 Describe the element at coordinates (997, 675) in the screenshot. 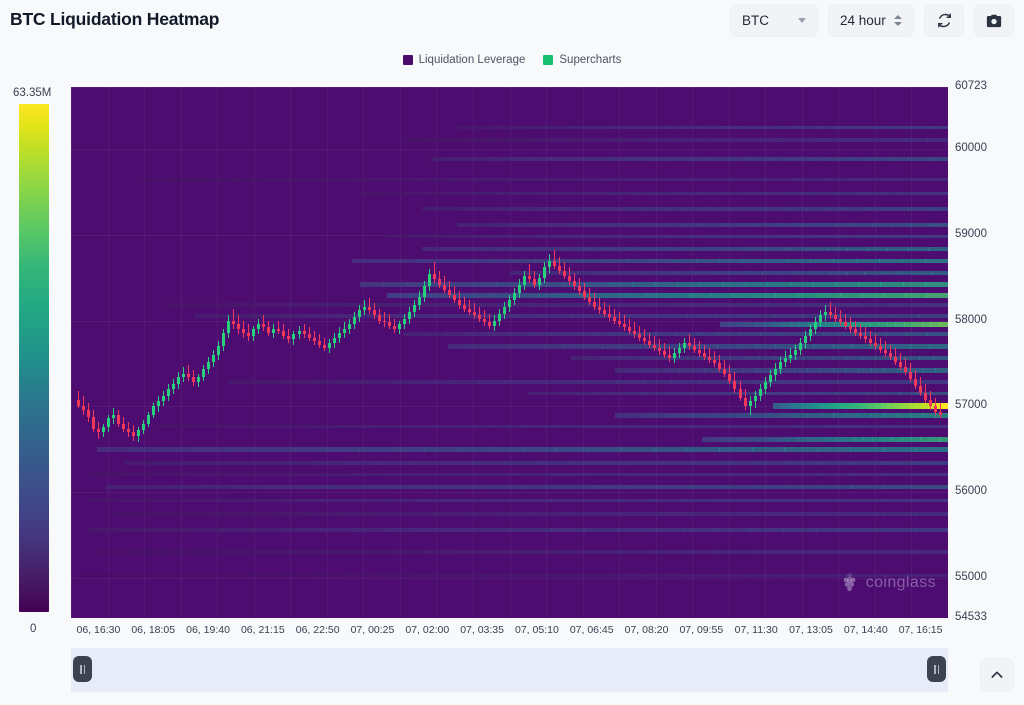

I see `scroll-to-top-button` at that location.